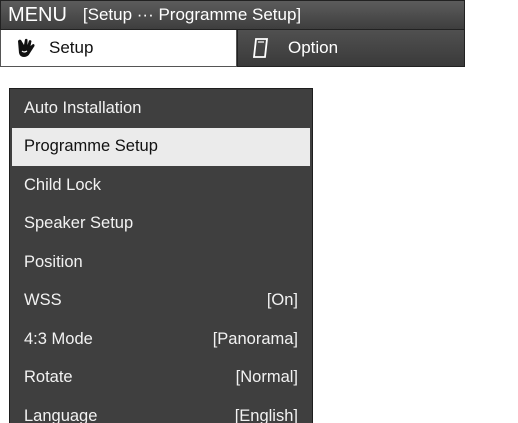 The width and height of the screenshot is (518, 423). I want to click on menu-item-label: Child Lock, so click(63, 184).